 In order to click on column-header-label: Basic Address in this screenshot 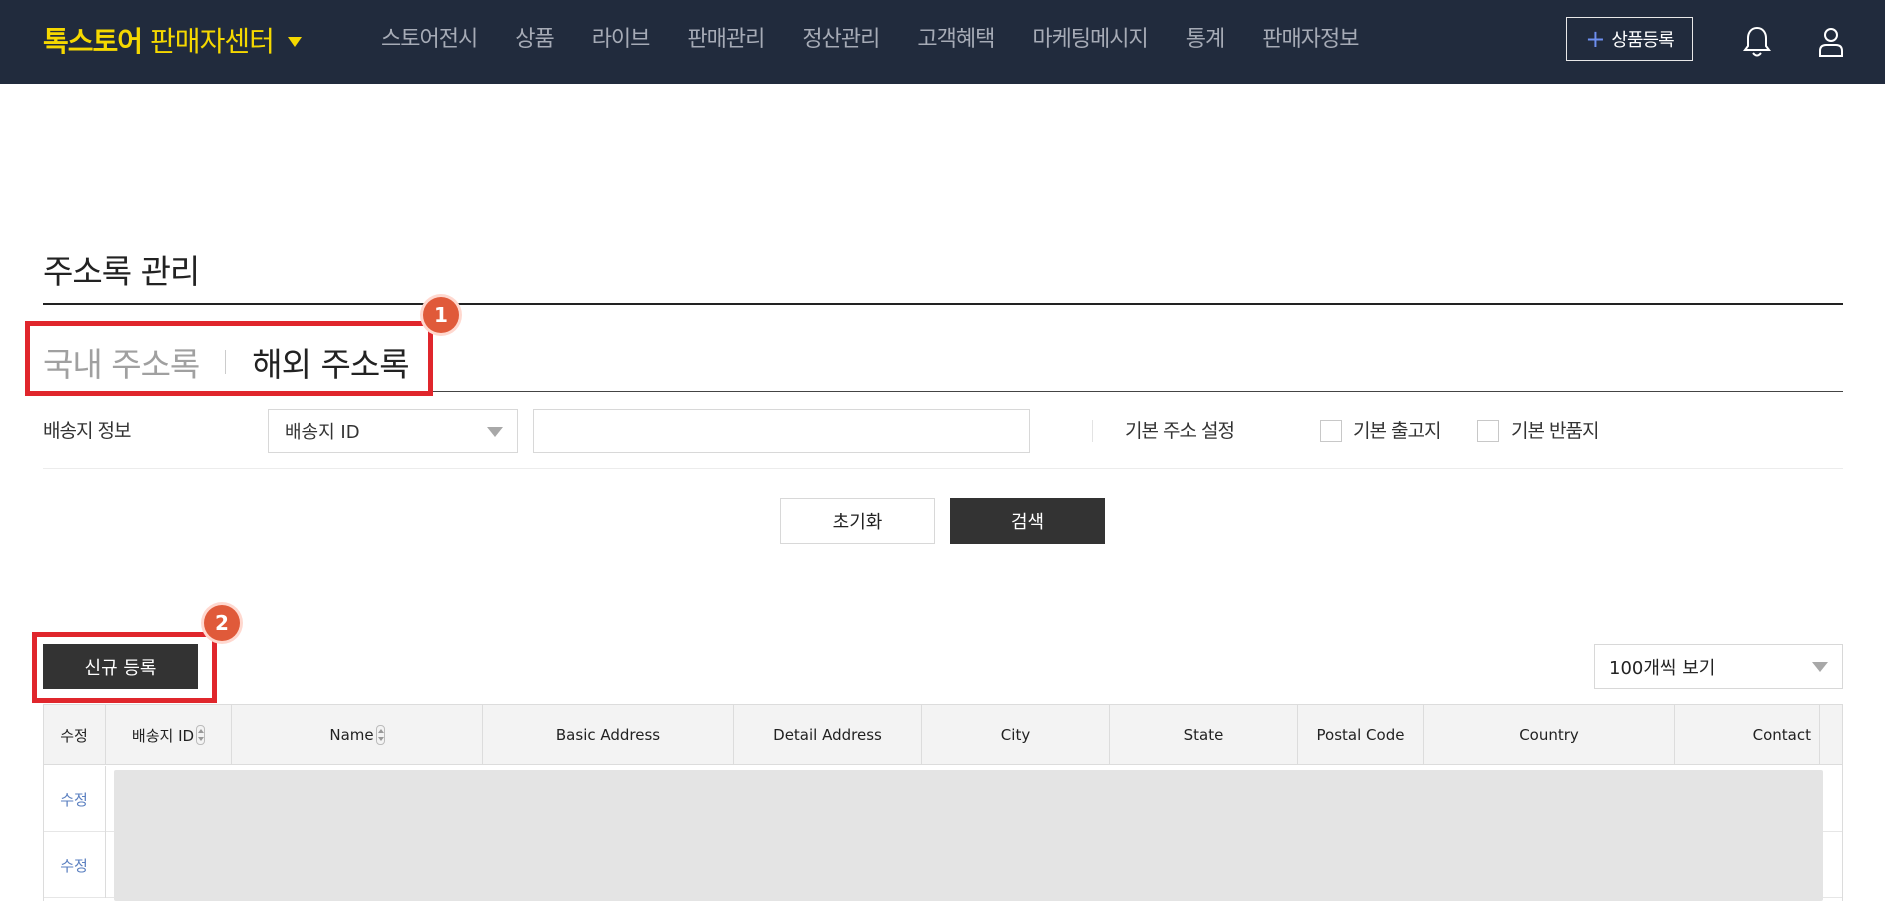, I will do `click(608, 735)`.